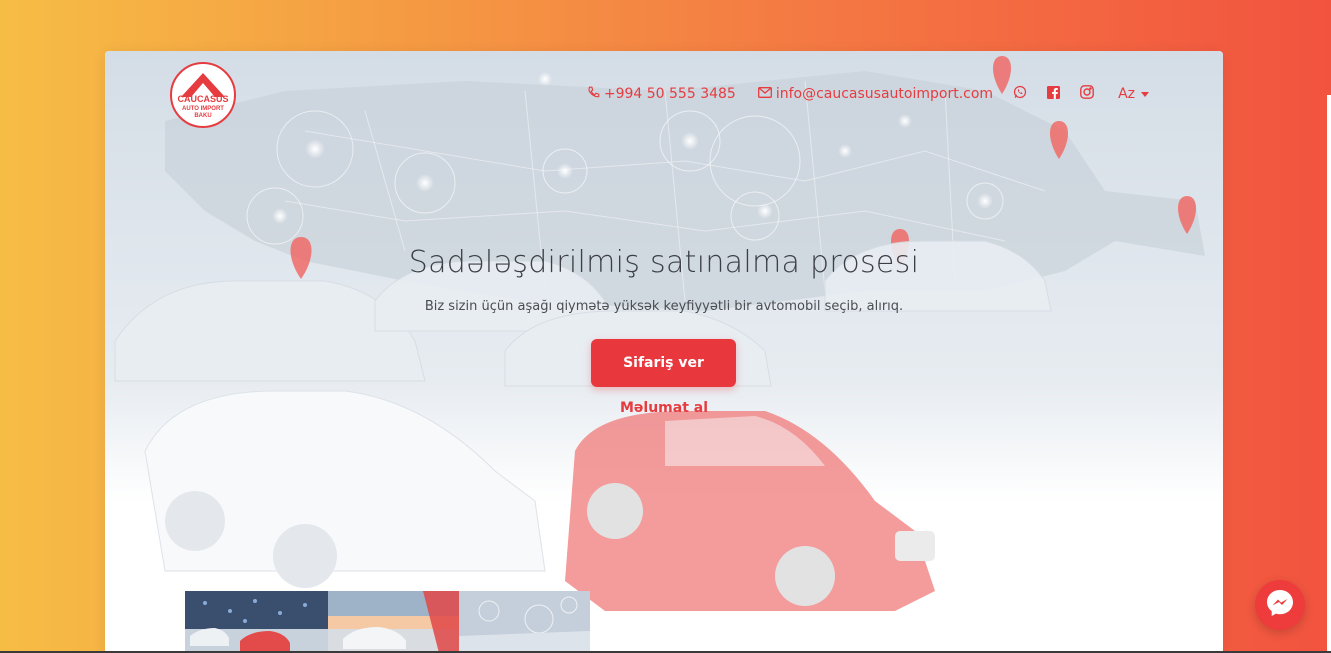  Describe the element at coordinates (1329, 374) in the screenshot. I see `page-edge` at that location.